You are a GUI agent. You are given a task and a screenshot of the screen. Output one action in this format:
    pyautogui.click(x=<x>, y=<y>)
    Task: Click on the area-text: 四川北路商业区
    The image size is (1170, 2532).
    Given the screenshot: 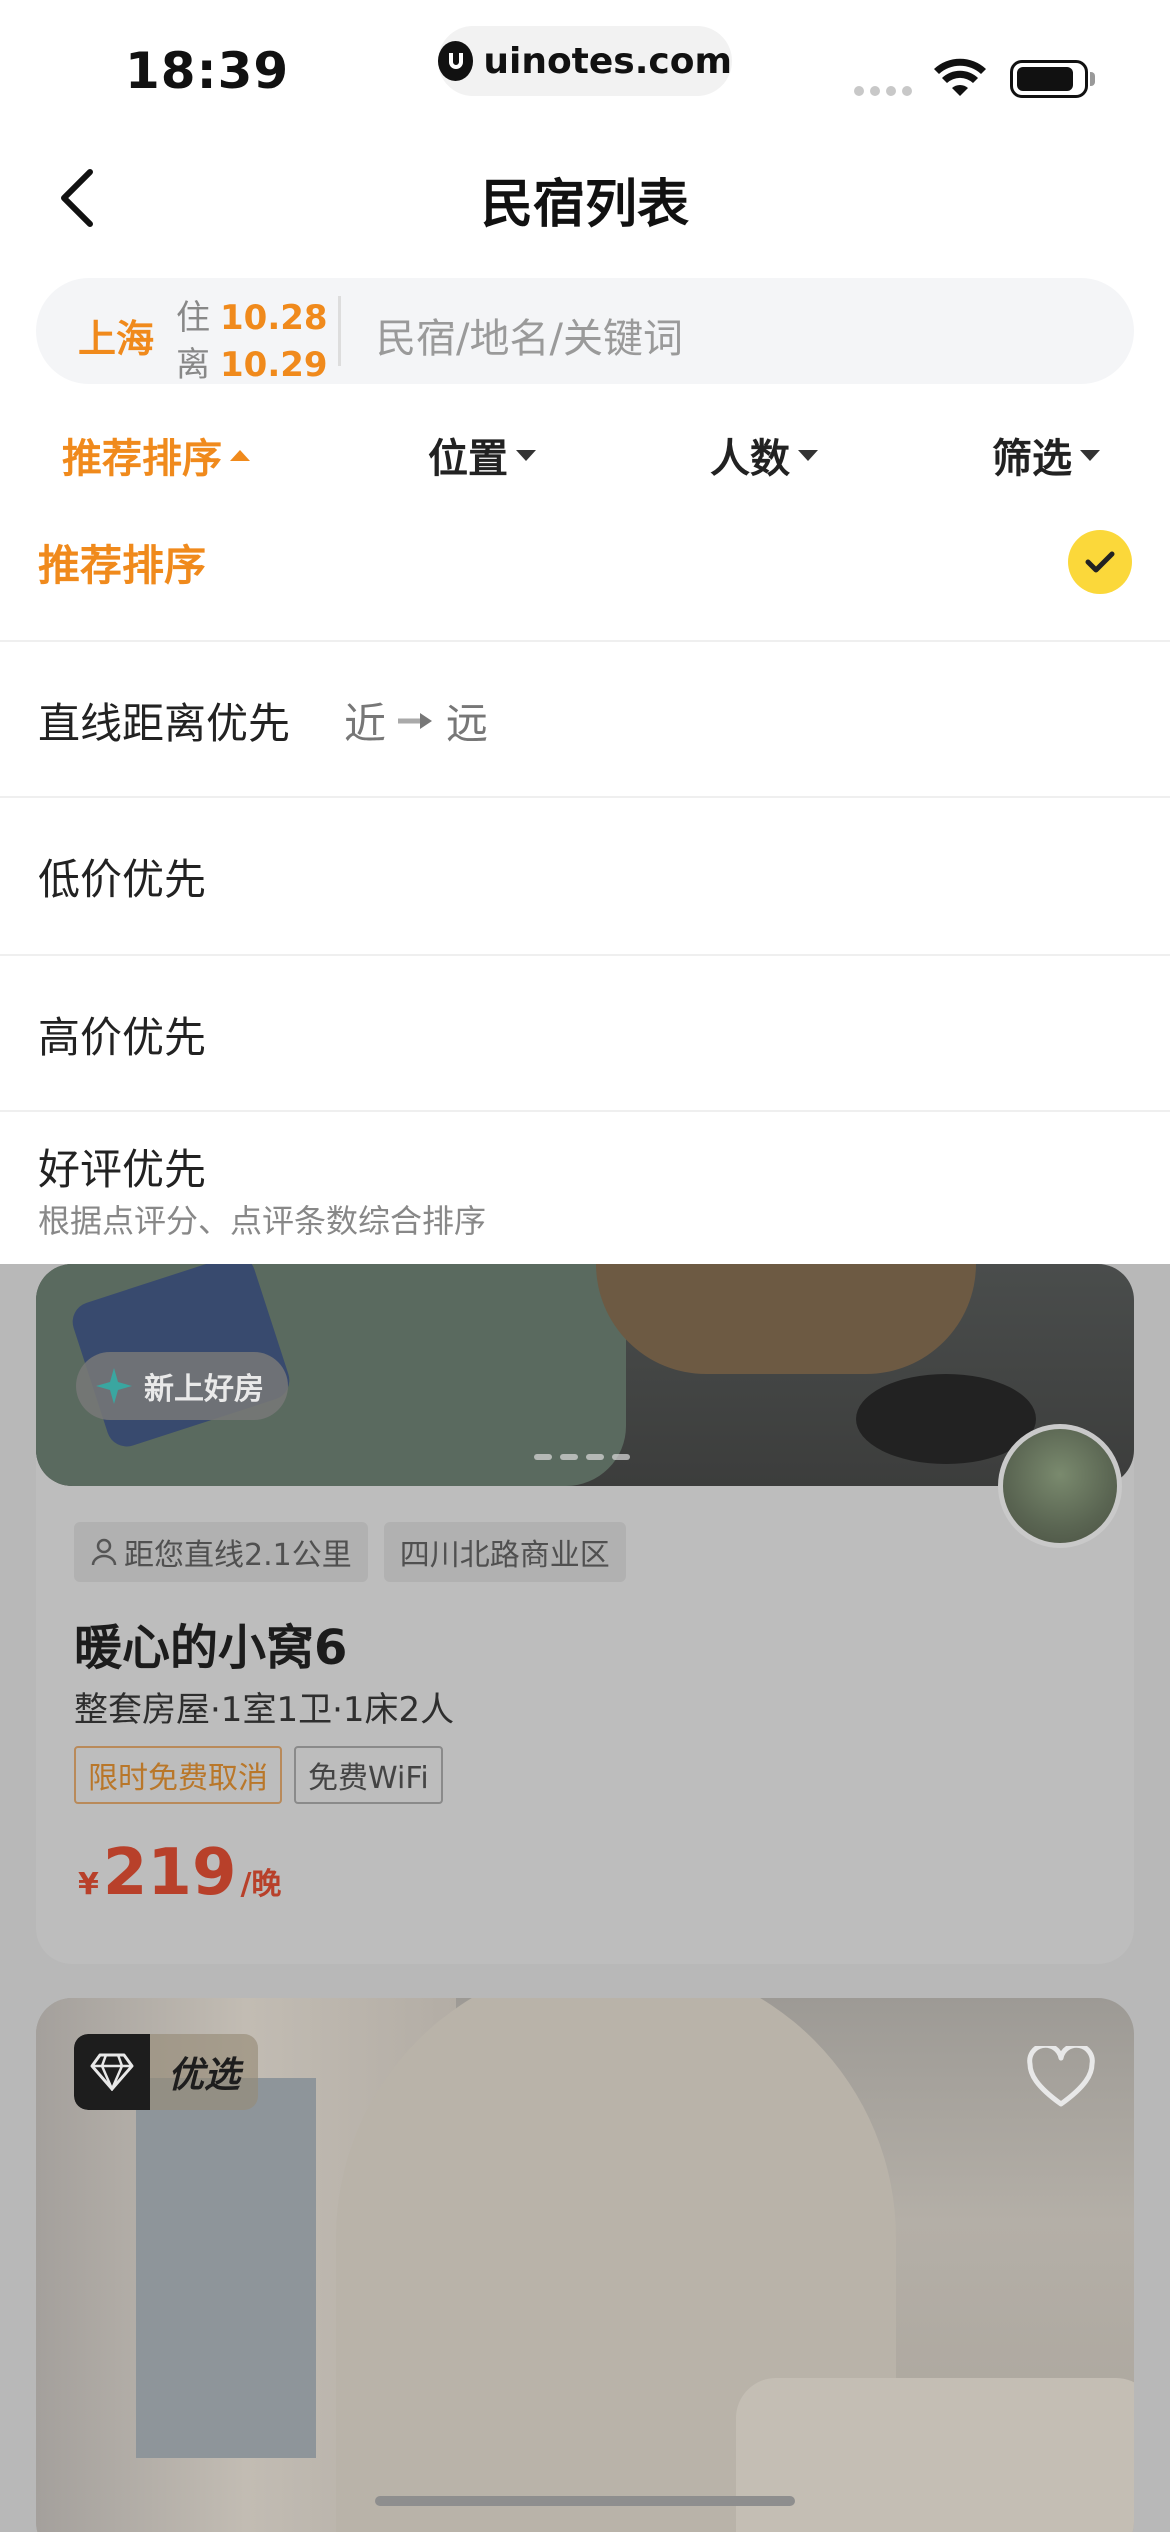 What is the action you would take?
    pyautogui.click(x=504, y=1555)
    